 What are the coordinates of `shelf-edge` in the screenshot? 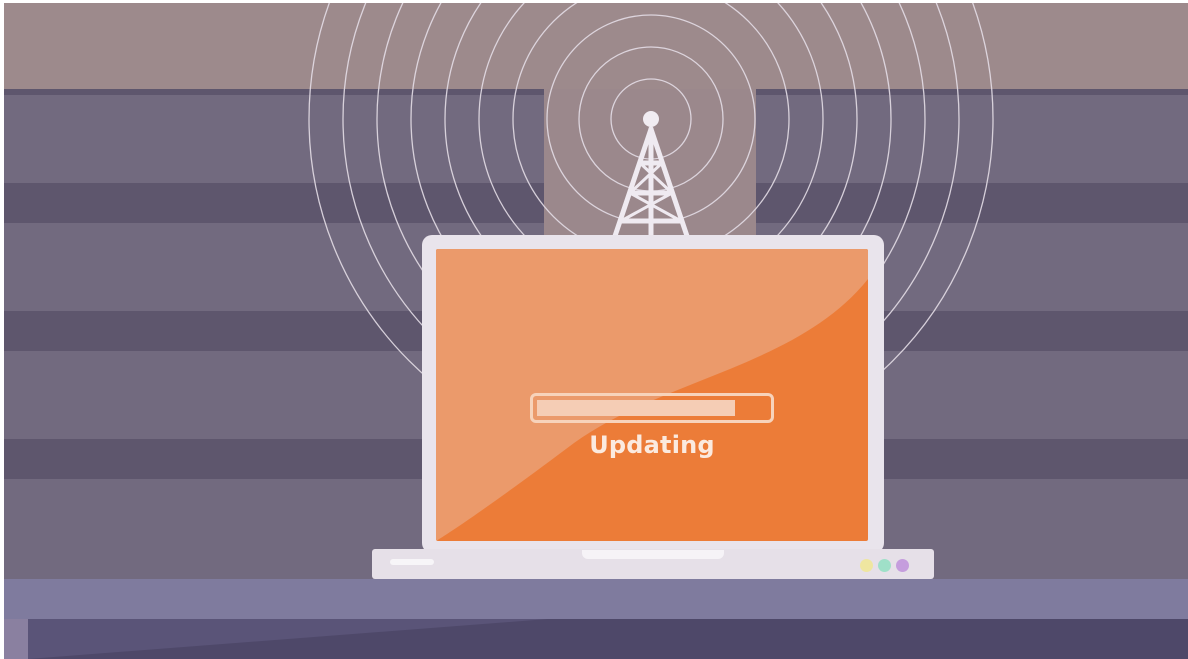 It's located at (16, 639).